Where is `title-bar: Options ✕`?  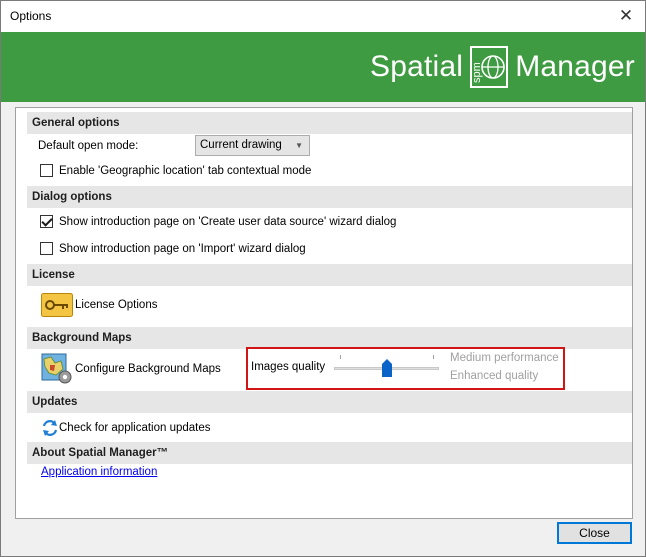 title-bar: Options ✕ is located at coordinates (323, 16).